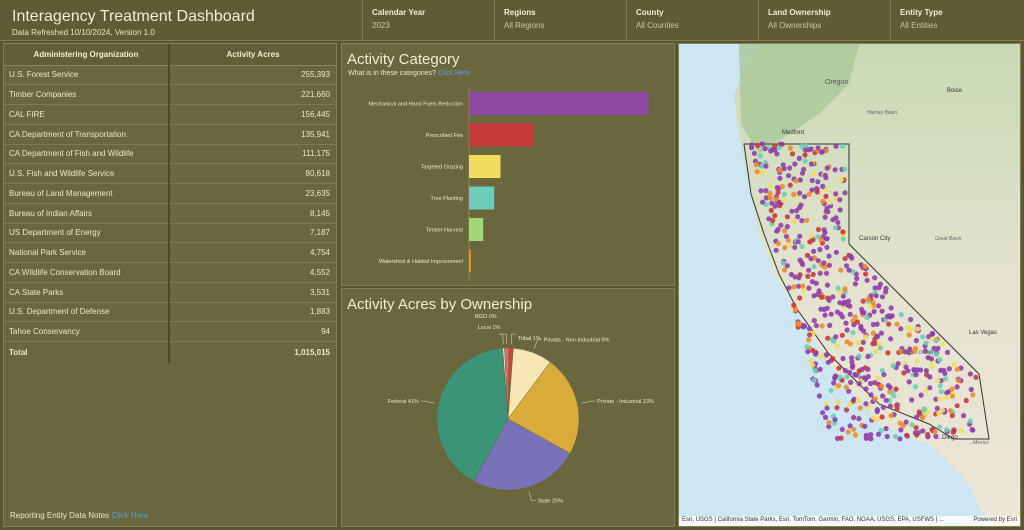 This screenshot has width=1024, height=530. Describe the element at coordinates (252, 213) in the screenshot. I see `acres-cell: 8,145` at that location.